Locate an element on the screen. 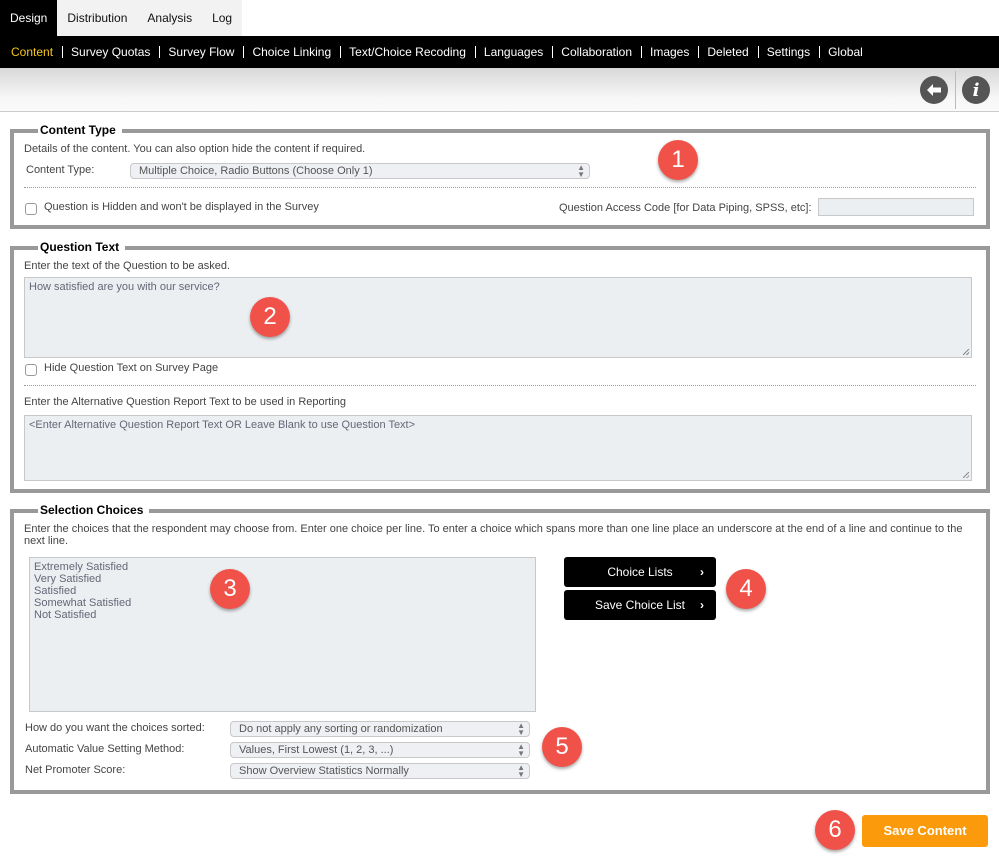 The image size is (999, 859). selection-choices-legend: Selection Choices is located at coordinates (81, 510).